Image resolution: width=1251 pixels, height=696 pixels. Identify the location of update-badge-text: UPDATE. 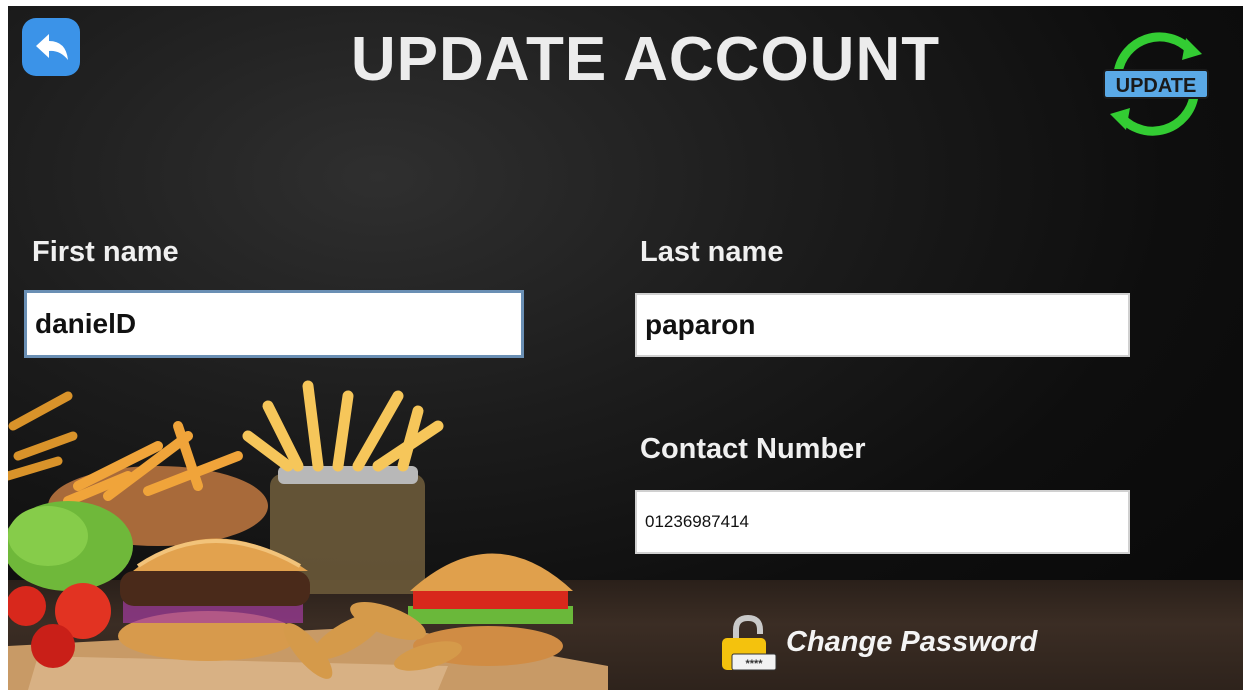
(1156, 86).